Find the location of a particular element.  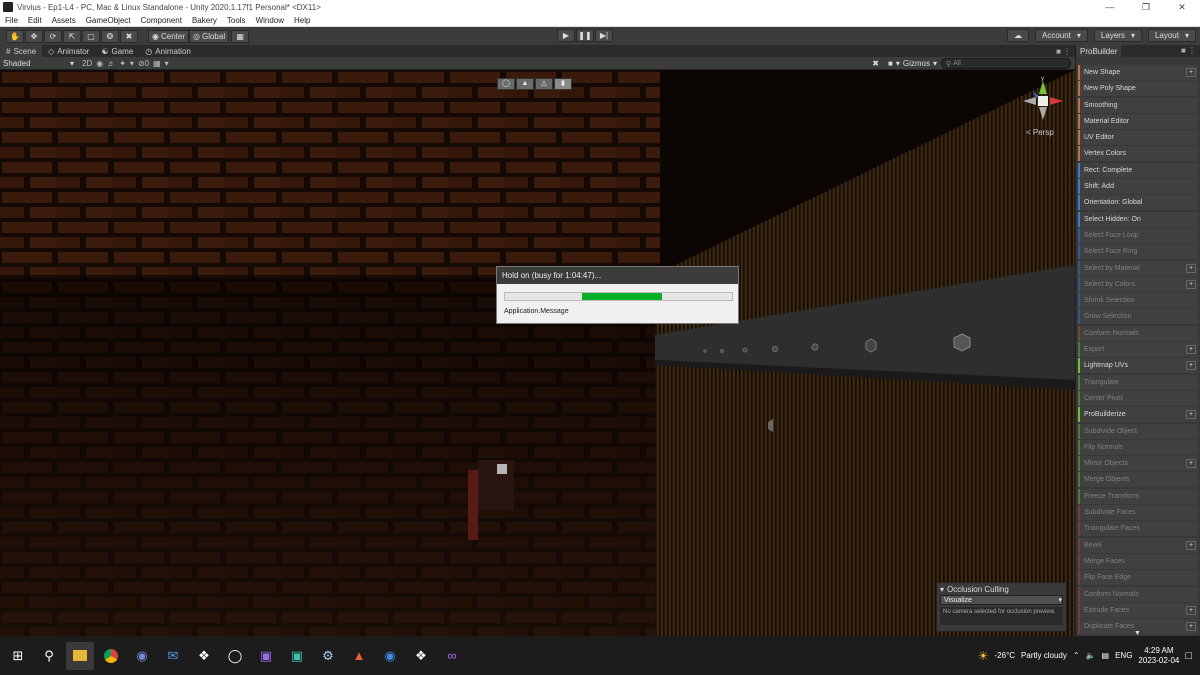

brave-icon: ▲ is located at coordinates (359, 656).